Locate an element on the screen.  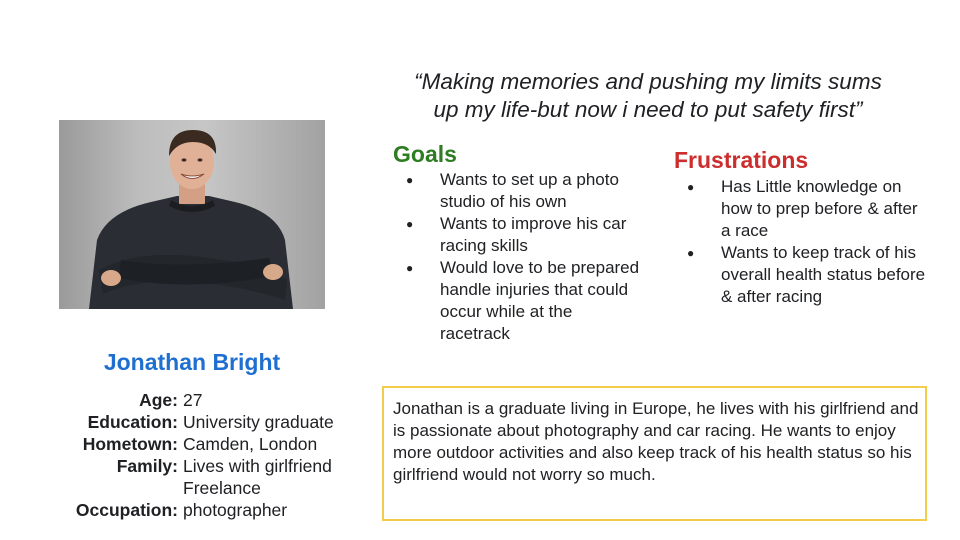
detail-label: Age: is located at coordinates (158, 400).